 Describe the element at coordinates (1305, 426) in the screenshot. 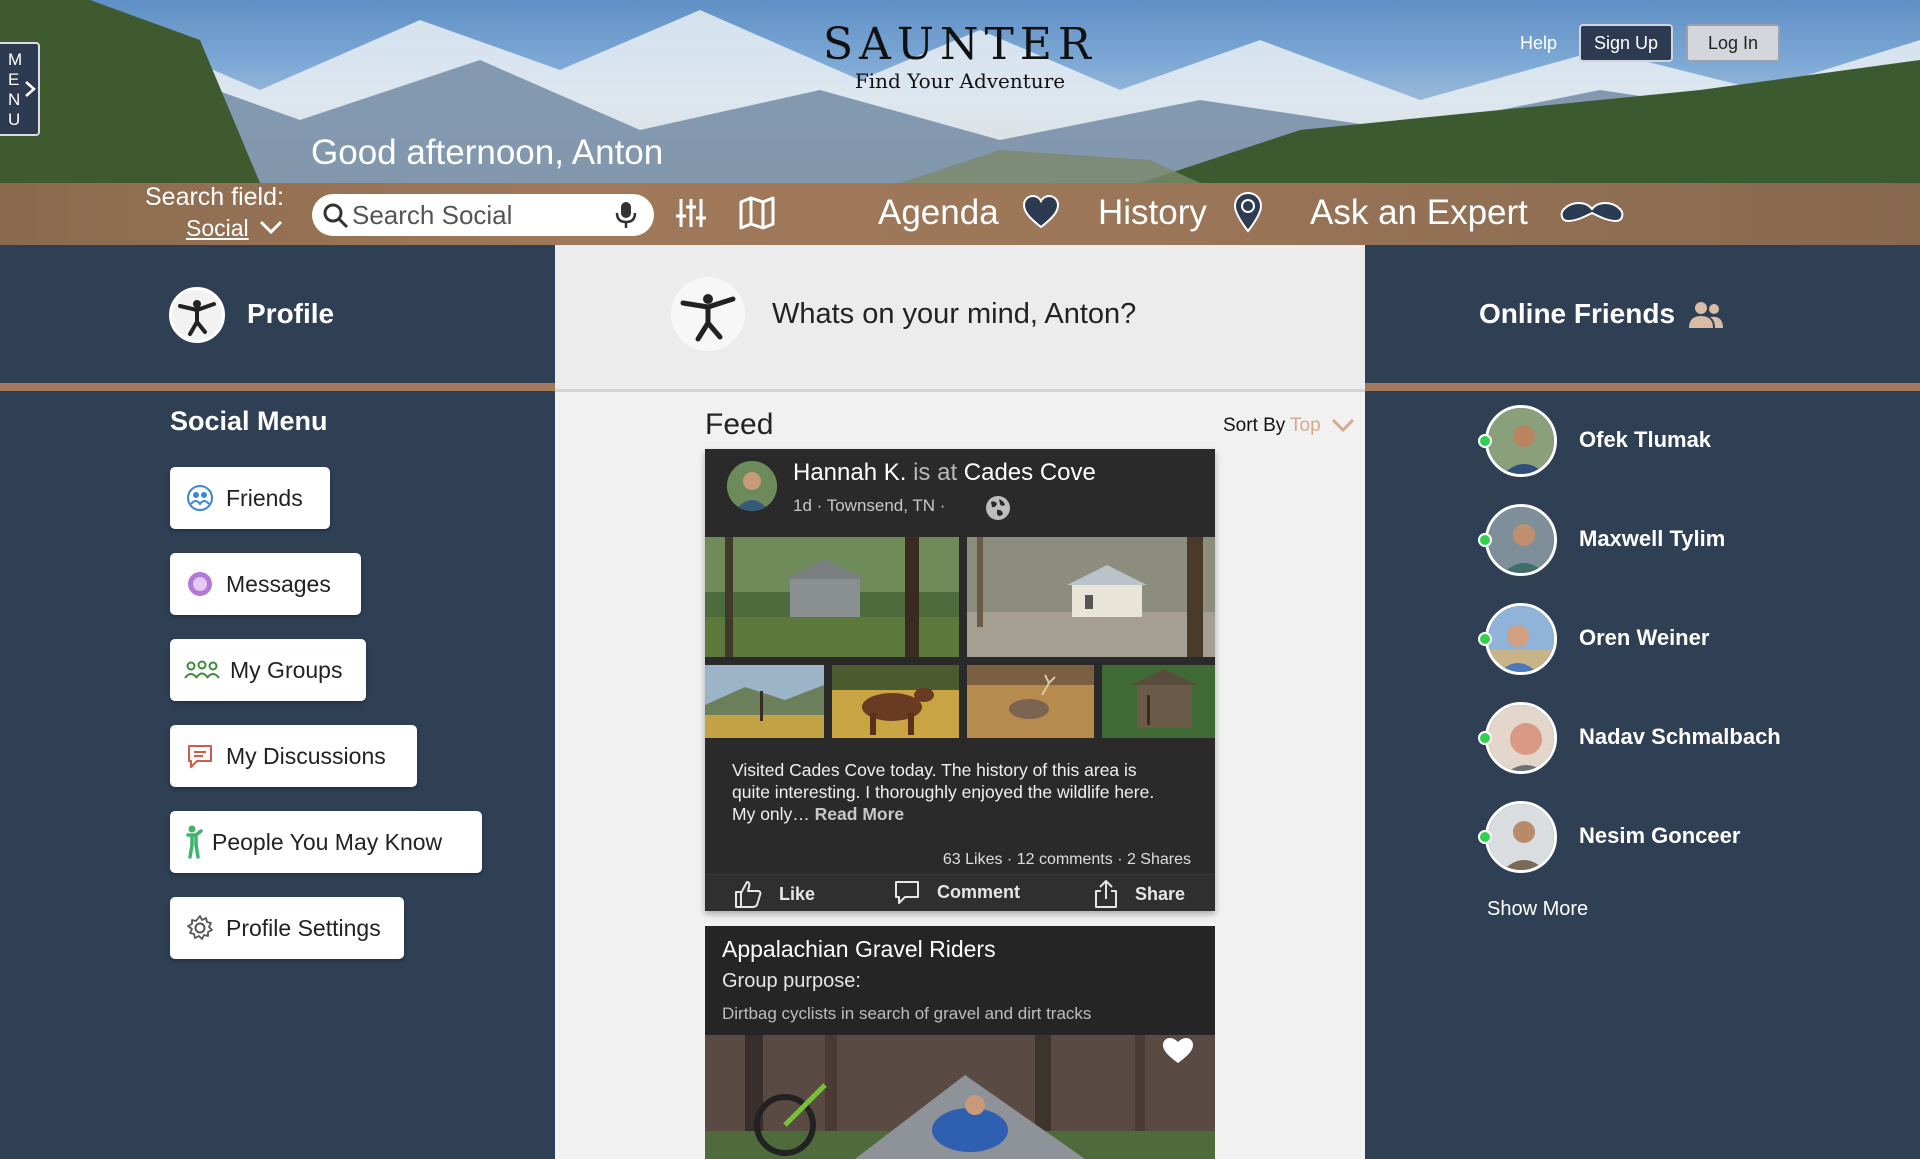

I see `sort-dropdown: Top` at that location.